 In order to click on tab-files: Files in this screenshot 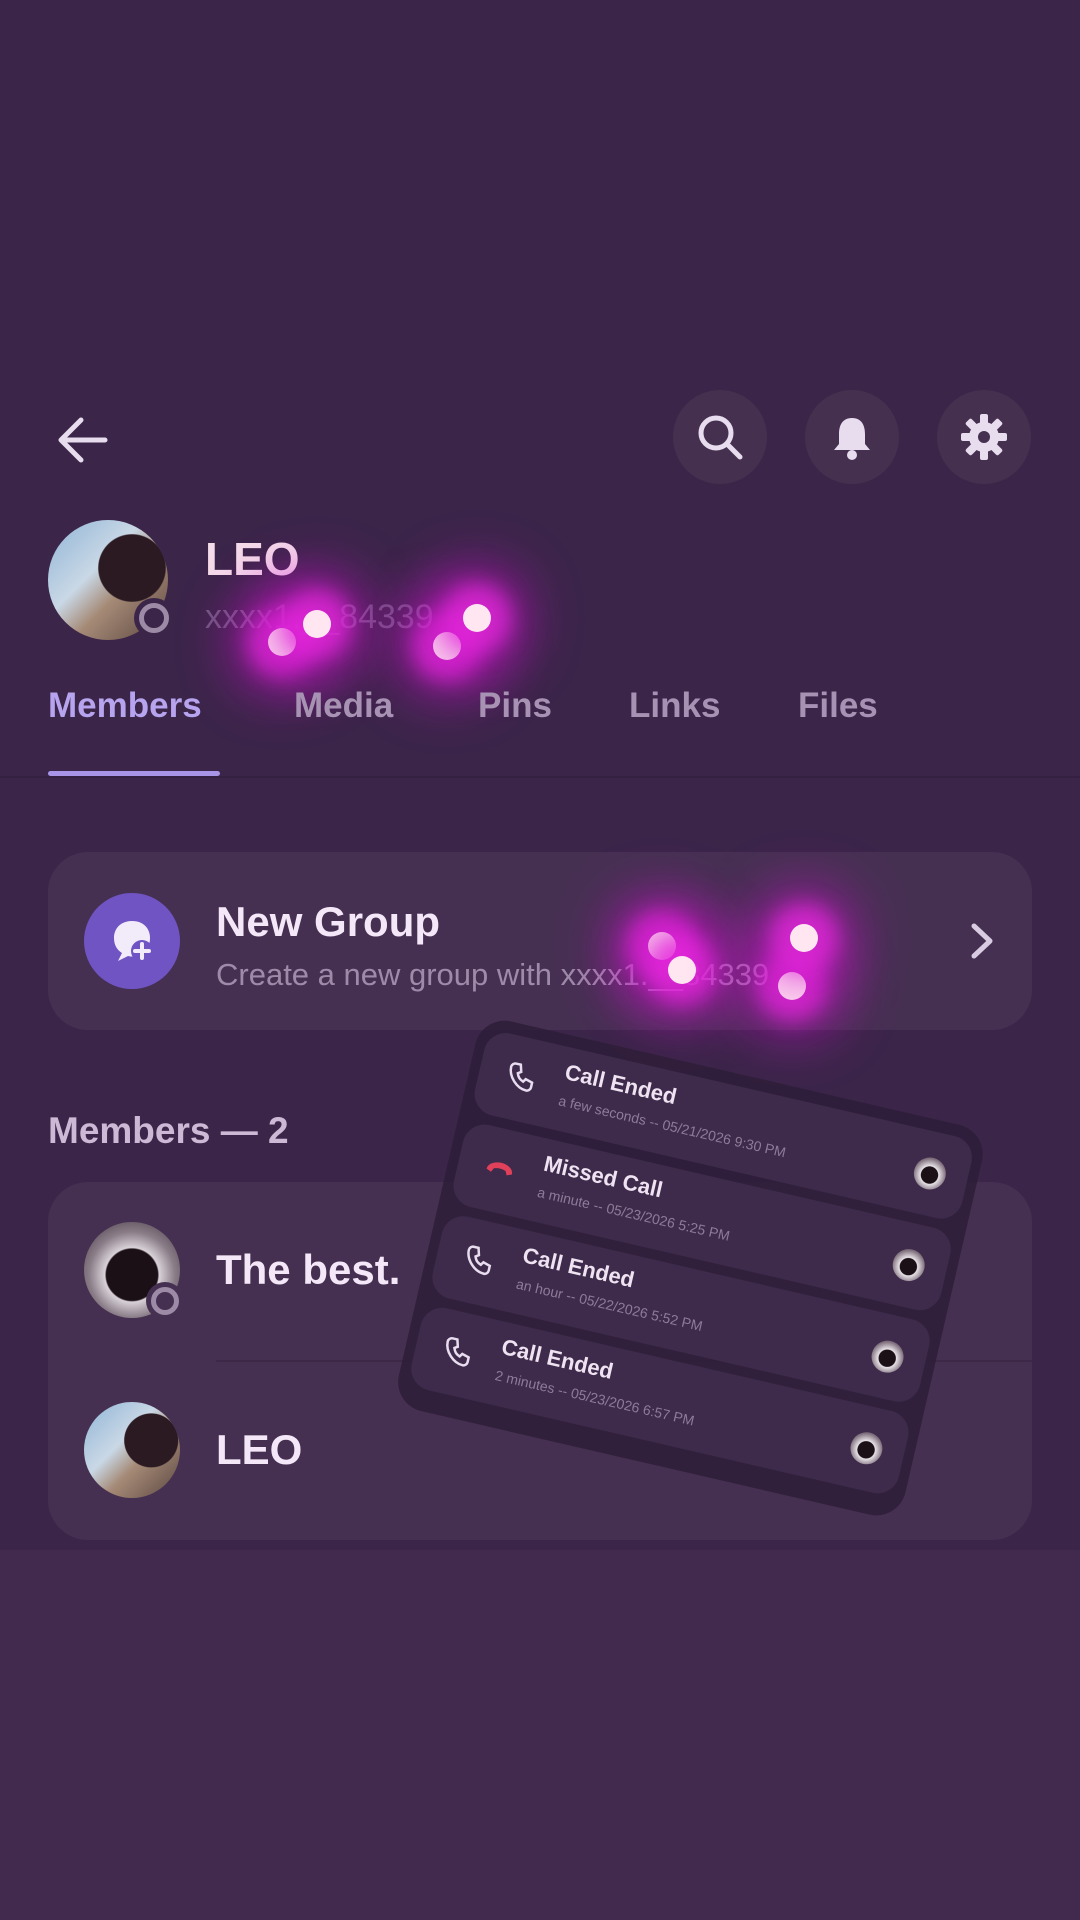, I will do `click(838, 706)`.